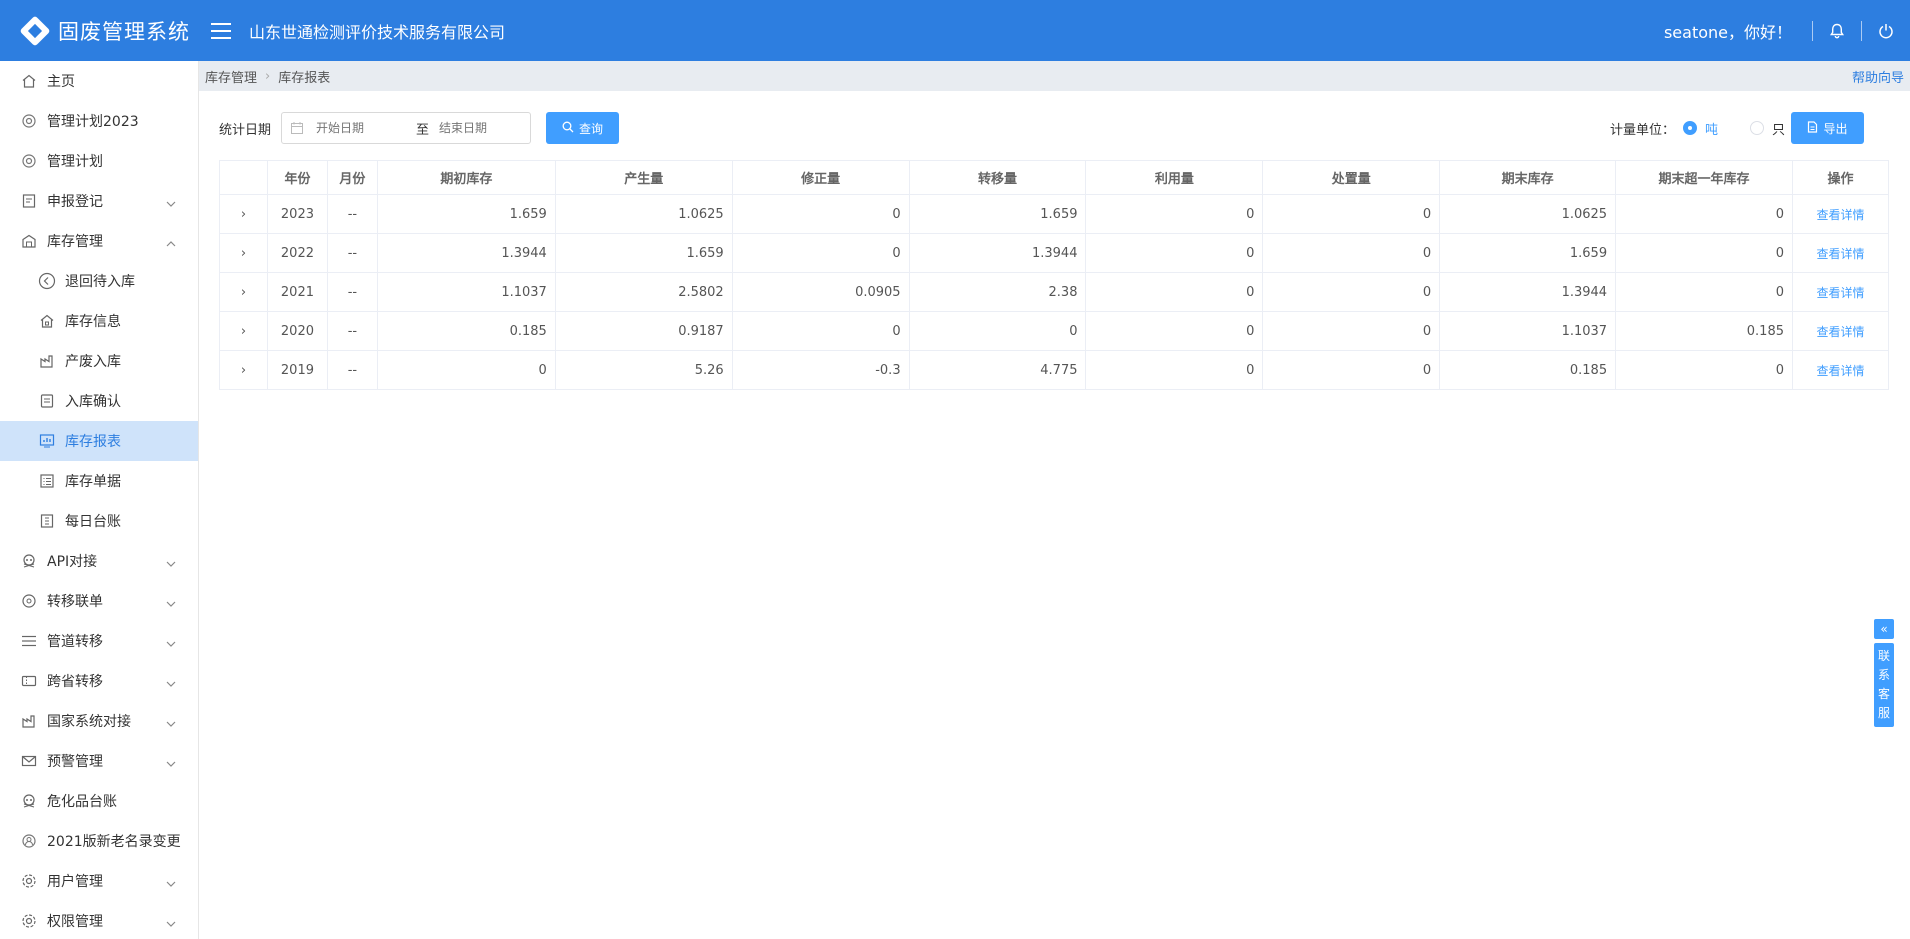 This screenshot has height=939, width=1910. Describe the element at coordinates (221, 30) in the screenshot. I see `menu-toggle-icon` at that location.